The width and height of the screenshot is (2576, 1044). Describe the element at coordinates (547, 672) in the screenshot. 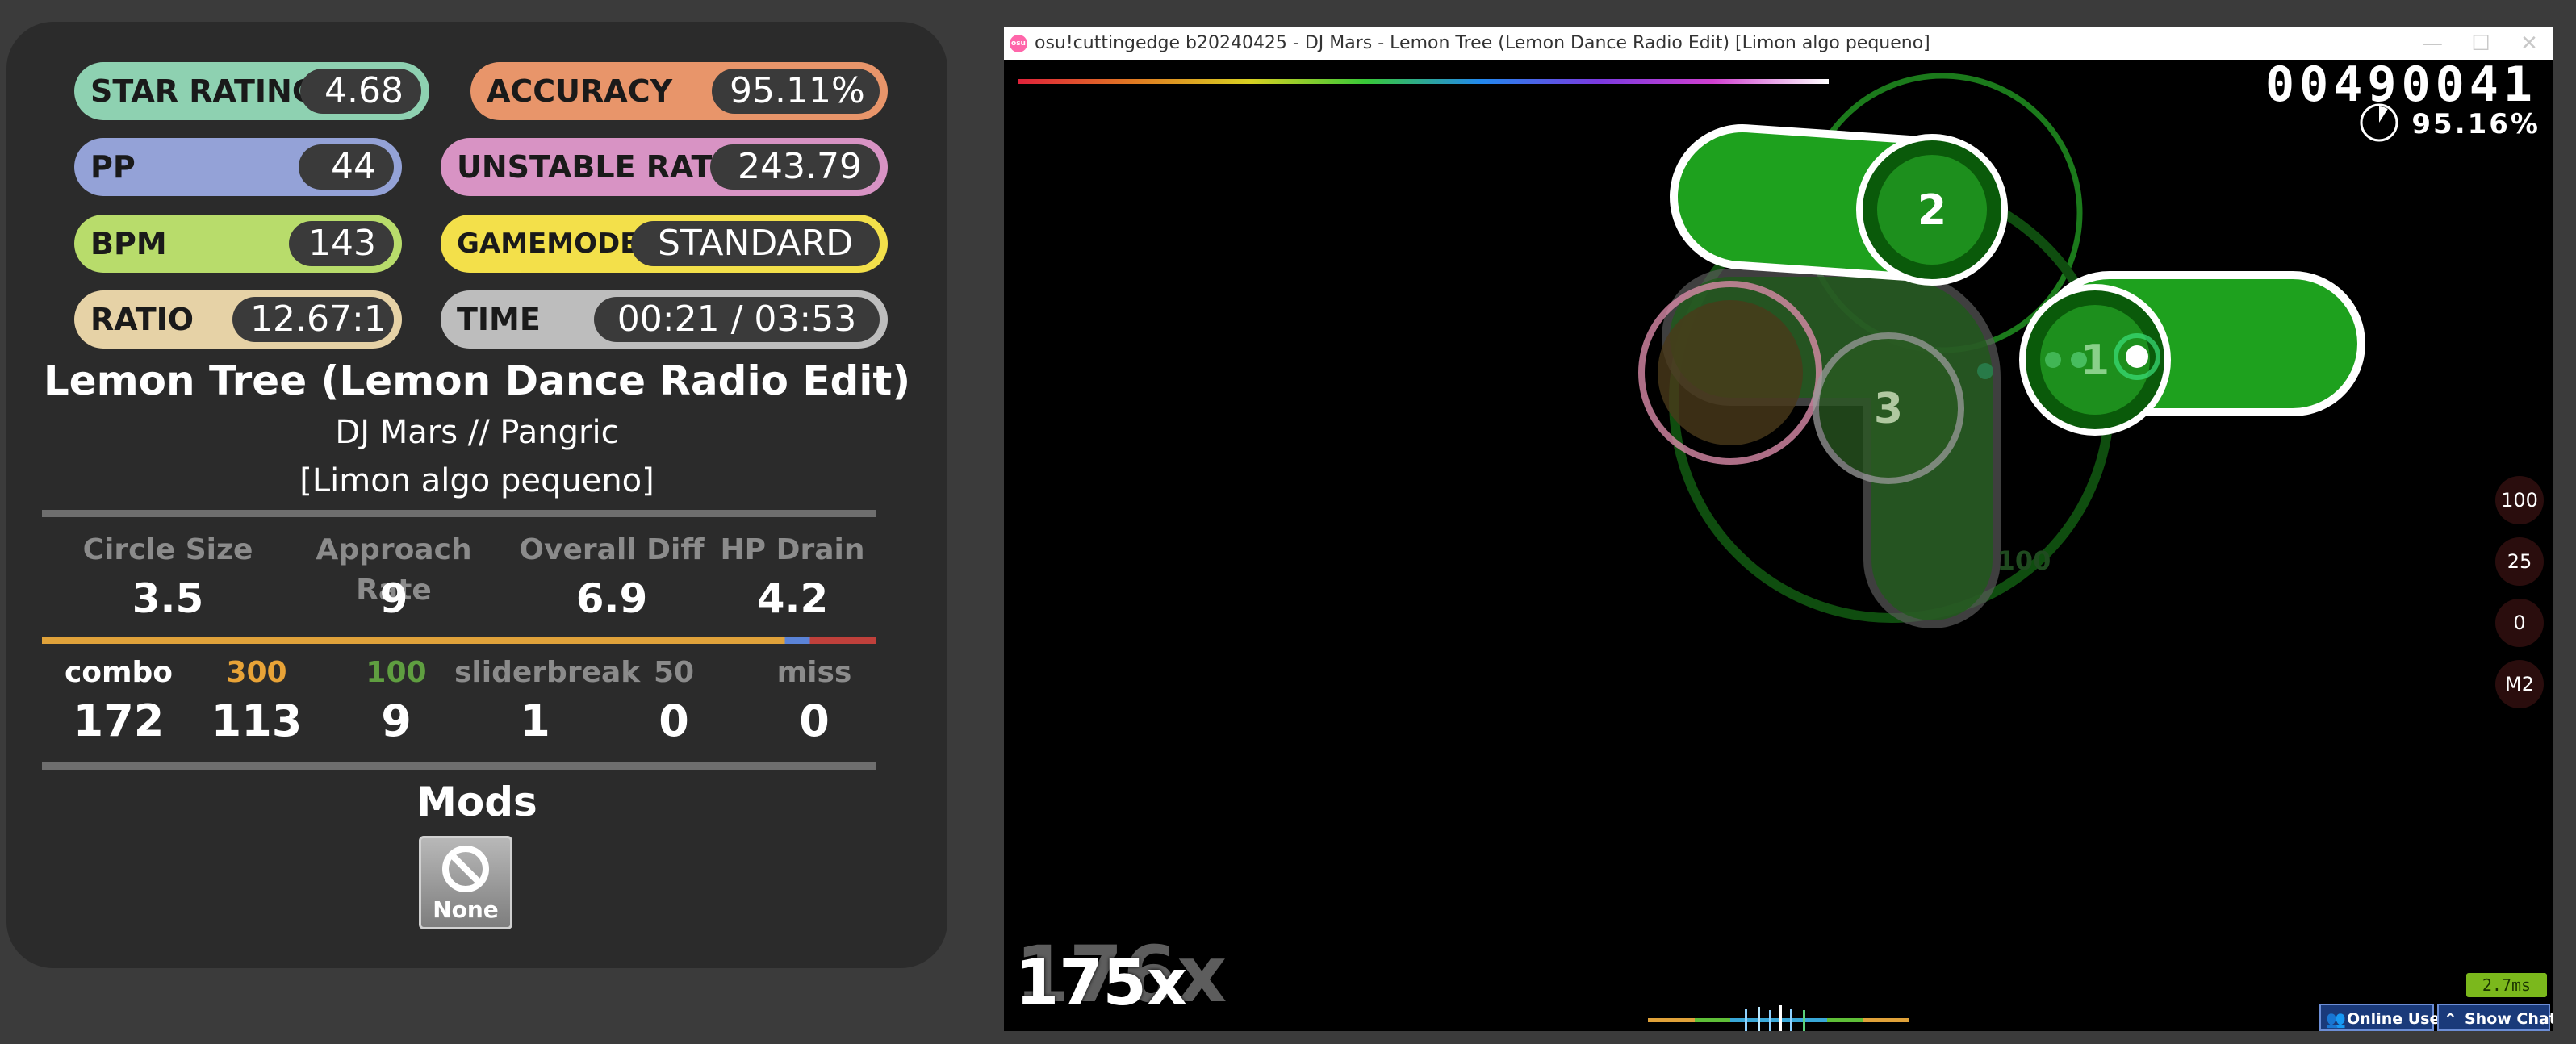

I see `sliderbreak-label: sliderbreak` at that location.